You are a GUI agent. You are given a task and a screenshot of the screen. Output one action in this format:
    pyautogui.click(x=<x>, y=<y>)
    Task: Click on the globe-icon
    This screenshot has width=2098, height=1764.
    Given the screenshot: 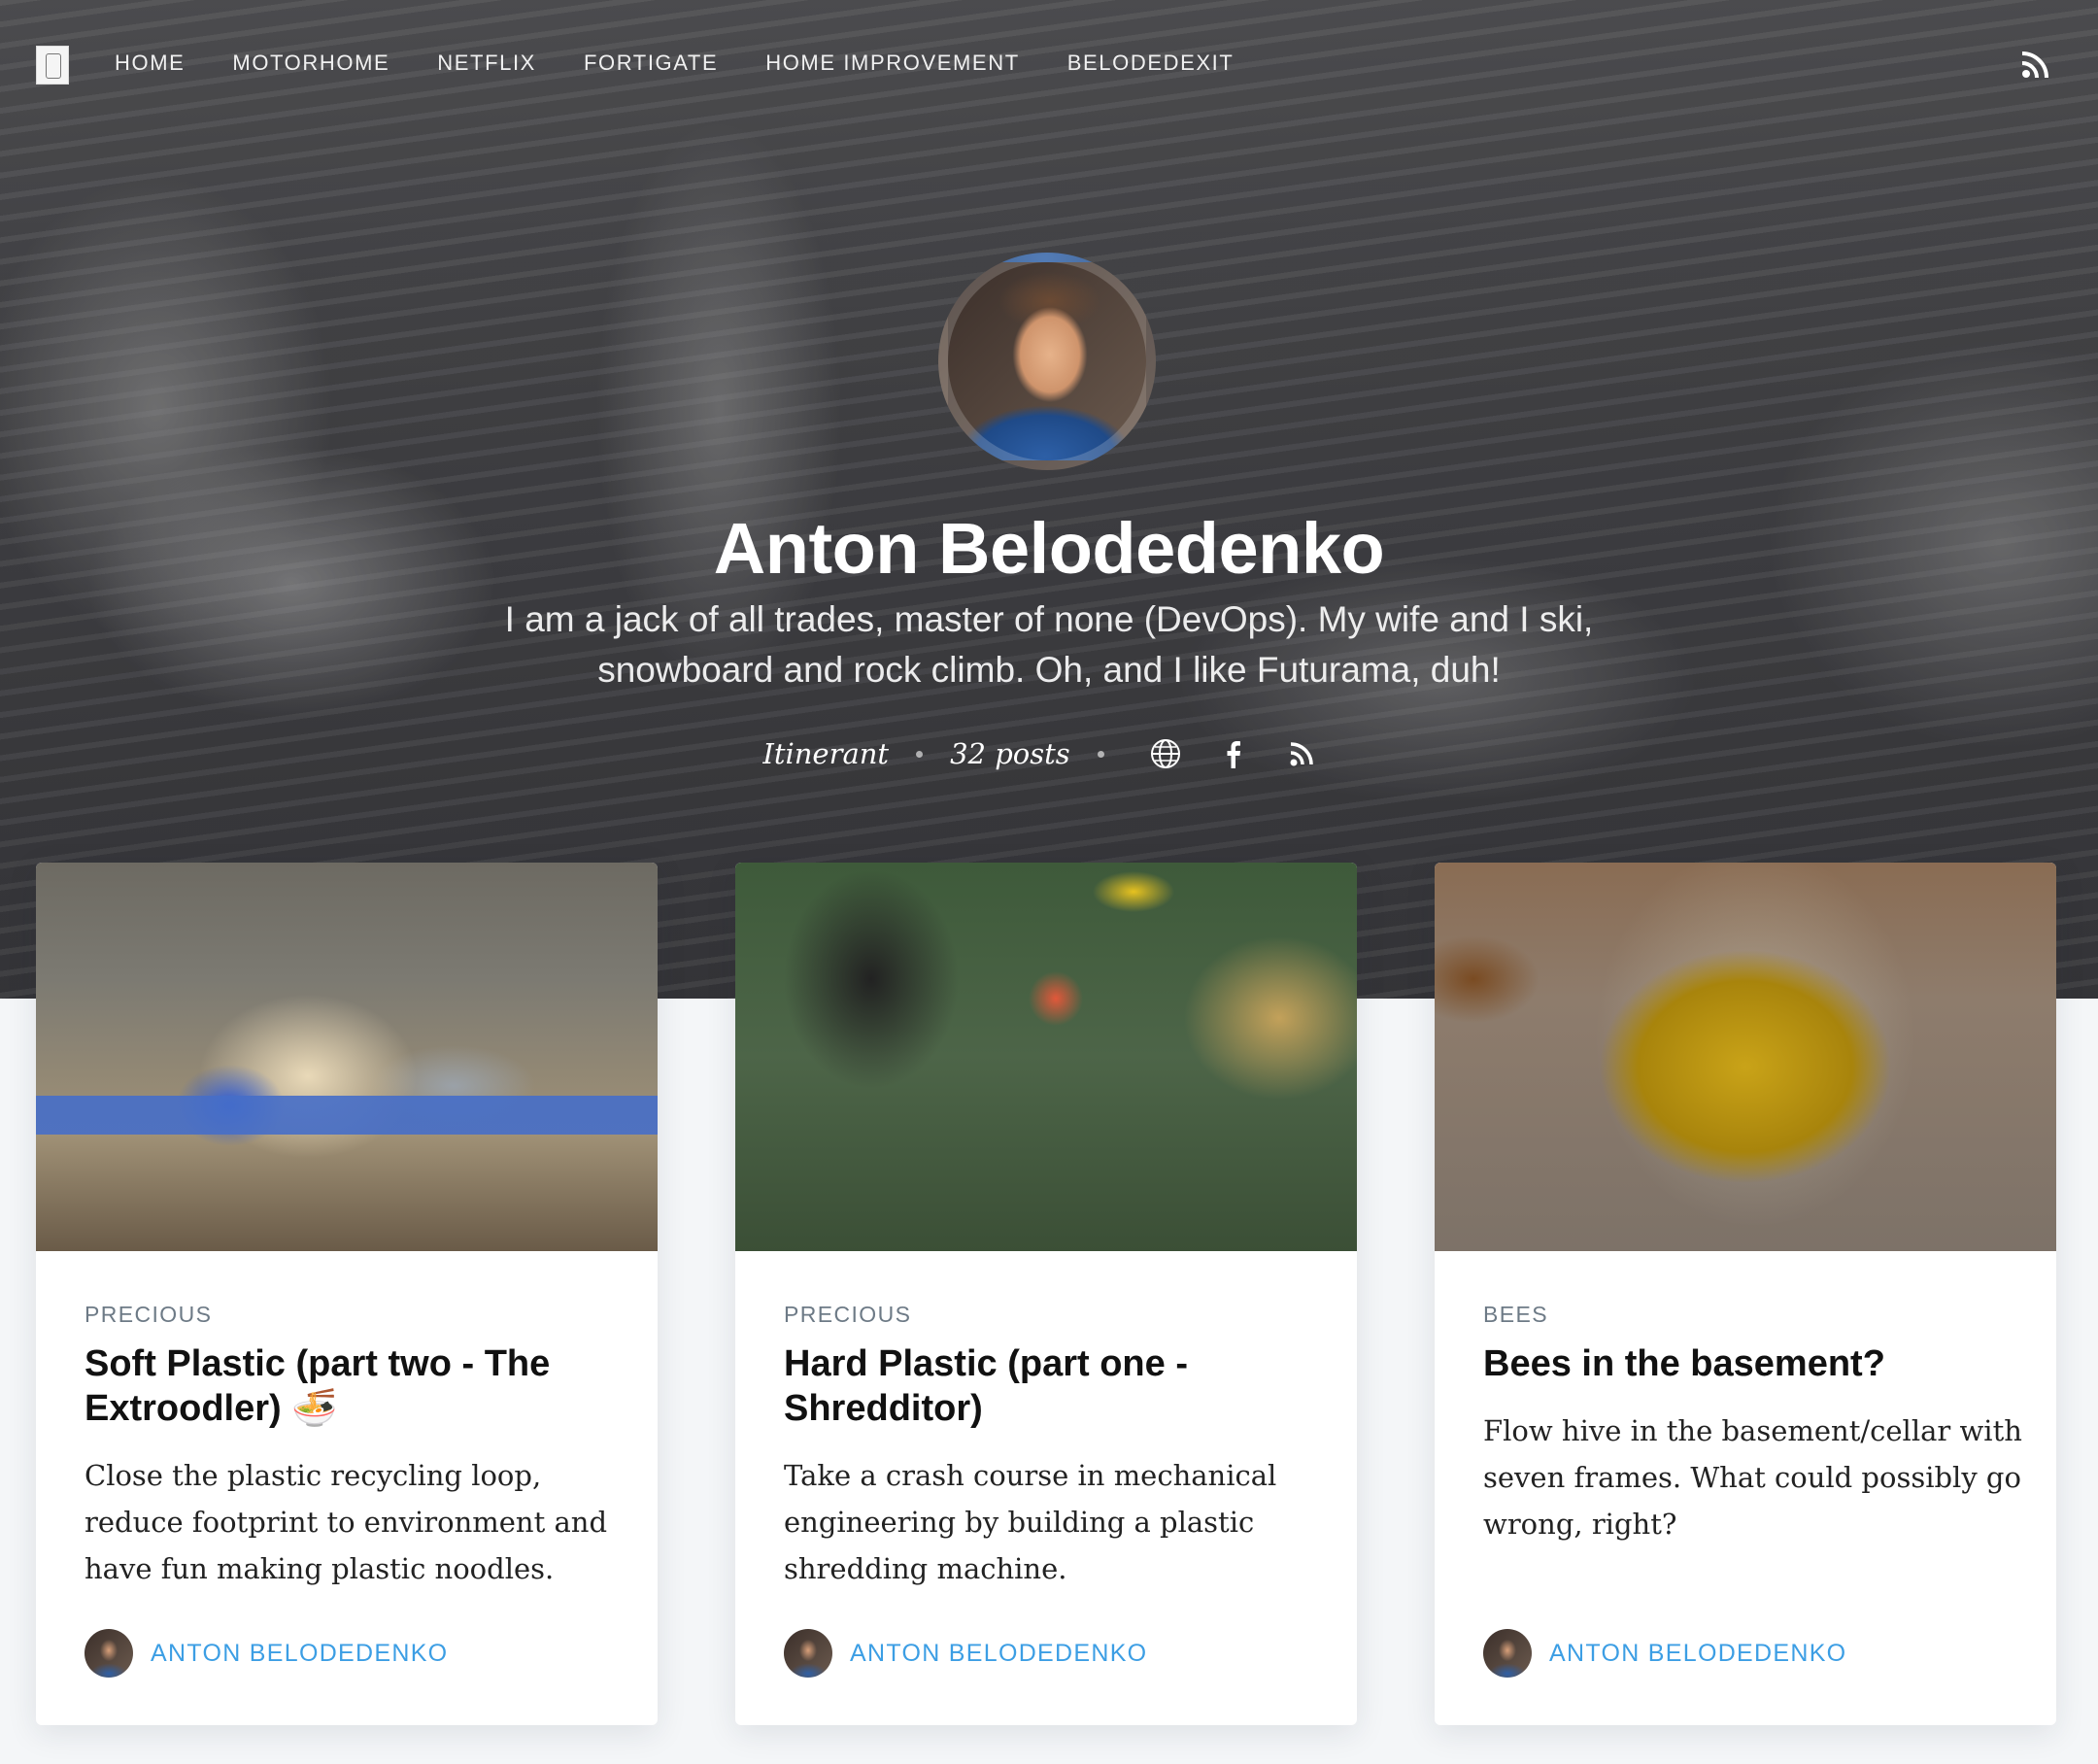 What is the action you would take?
    pyautogui.click(x=1165, y=753)
    